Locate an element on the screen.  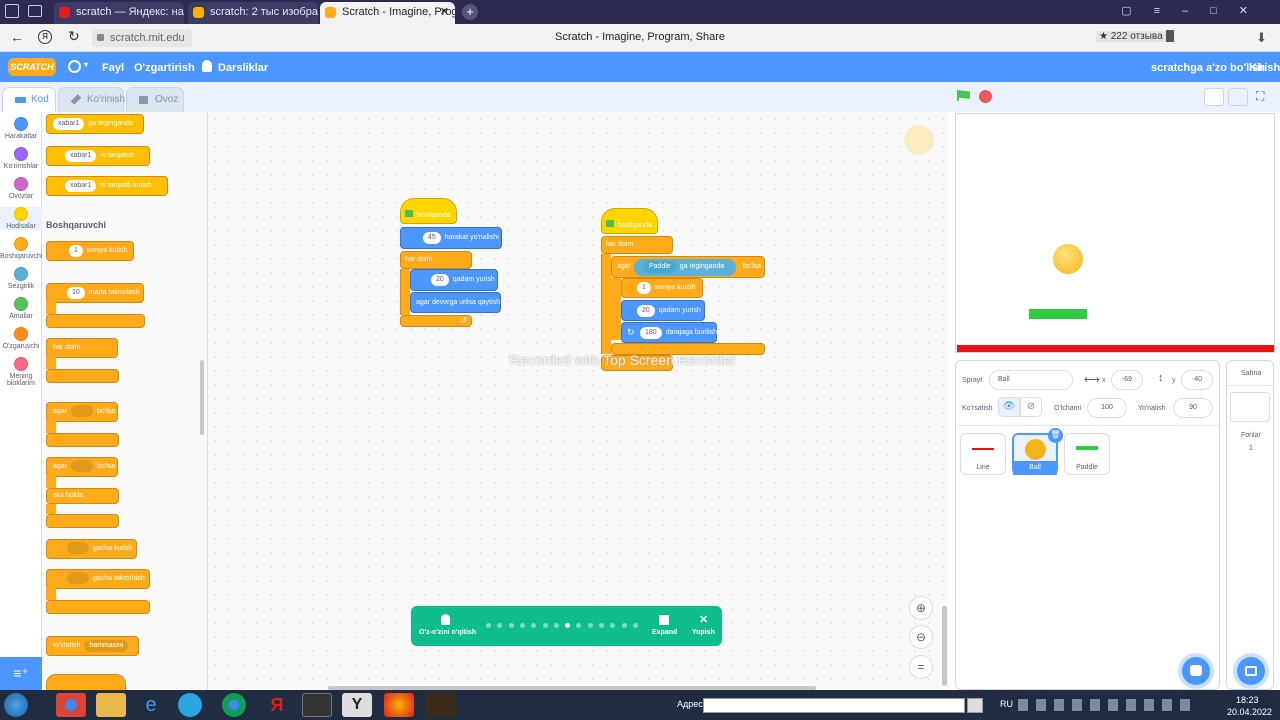
block-broadcast: xabar1 ni tarqatish is located at coordinates (98, 156).